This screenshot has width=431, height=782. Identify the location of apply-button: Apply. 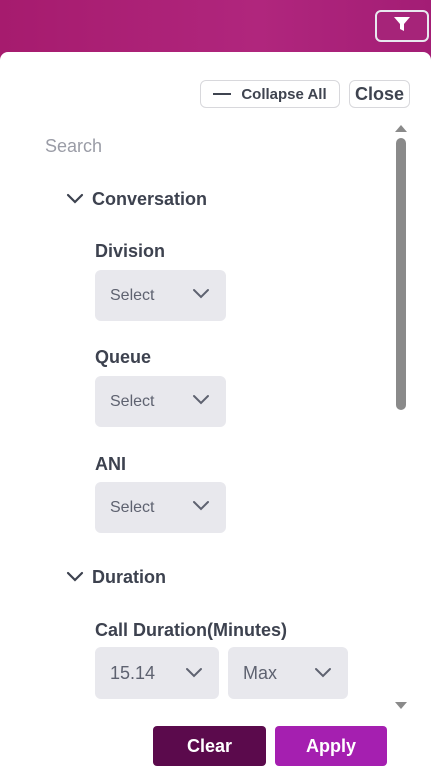
(331, 746).